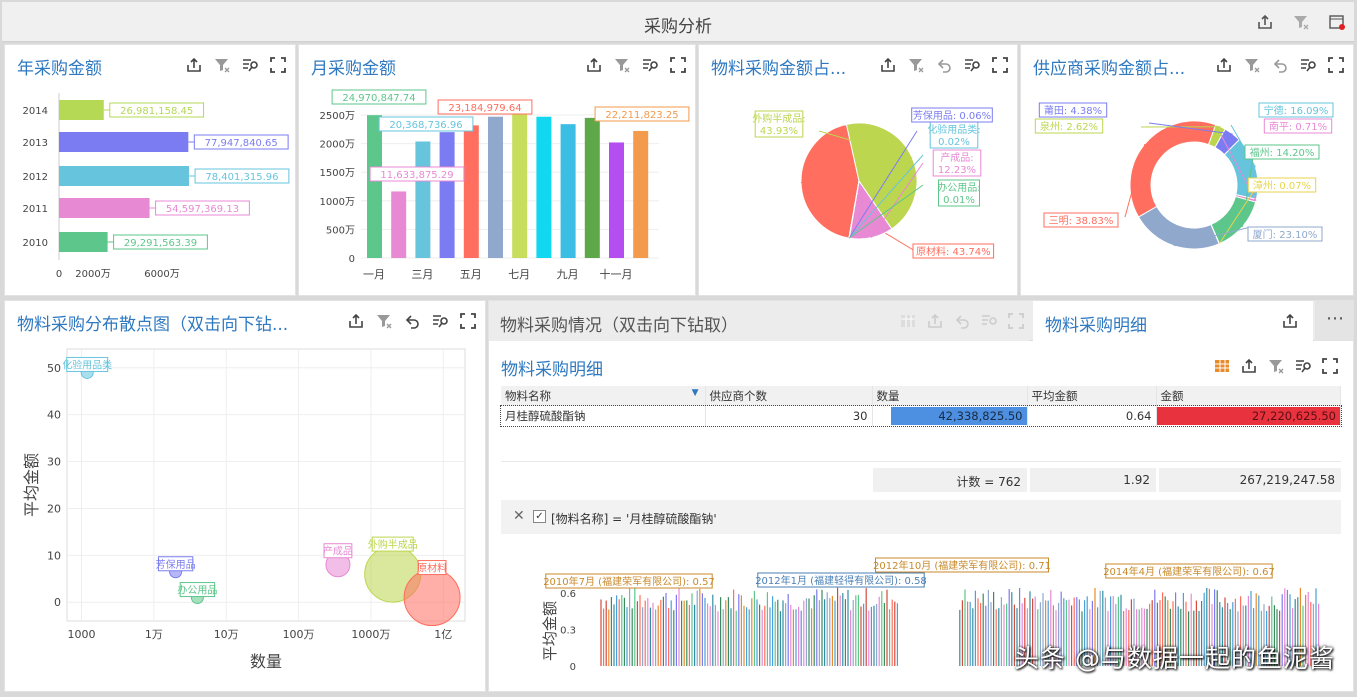 This screenshot has width=1357, height=697. I want to click on tick-label: 七月, so click(519, 274).